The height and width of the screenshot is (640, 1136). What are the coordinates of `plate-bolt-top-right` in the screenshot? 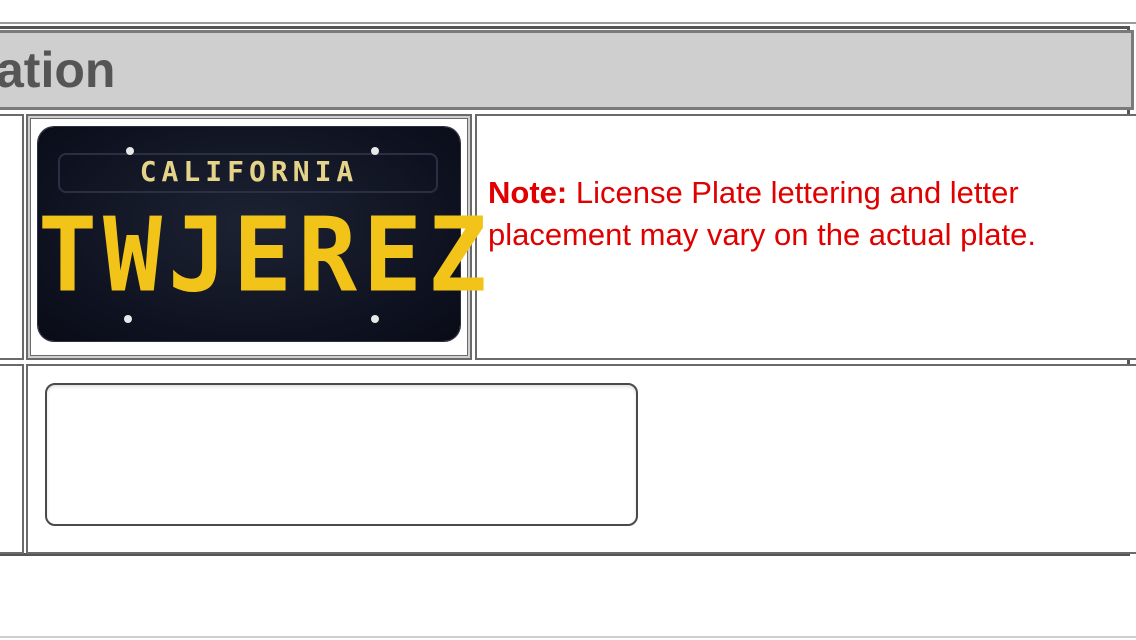 It's located at (375, 151).